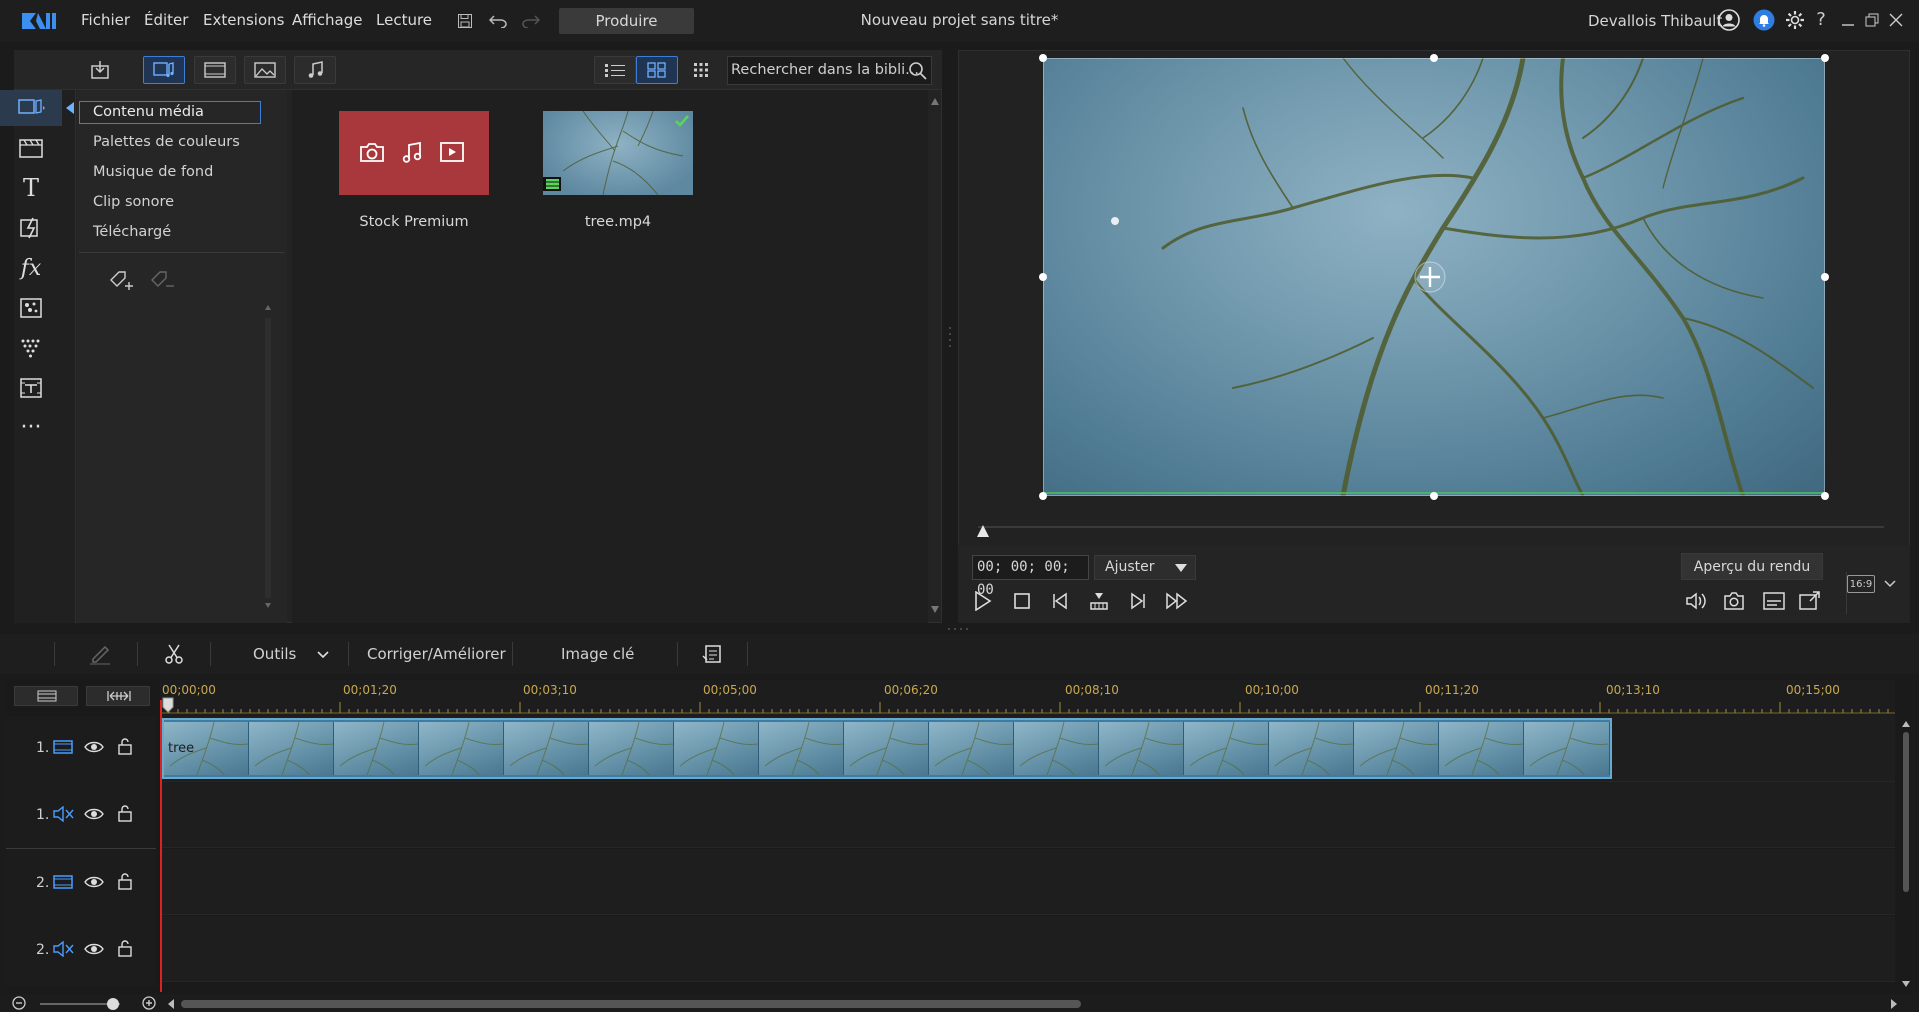 The height and width of the screenshot is (1012, 1919). What do you see at coordinates (1872, 20) in the screenshot?
I see `restore-window-icon` at bounding box center [1872, 20].